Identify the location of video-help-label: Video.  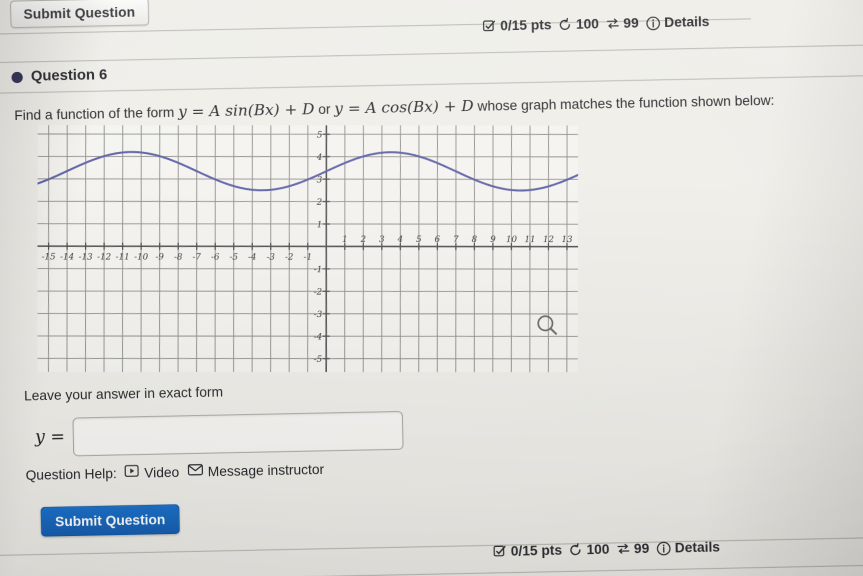
(162, 471).